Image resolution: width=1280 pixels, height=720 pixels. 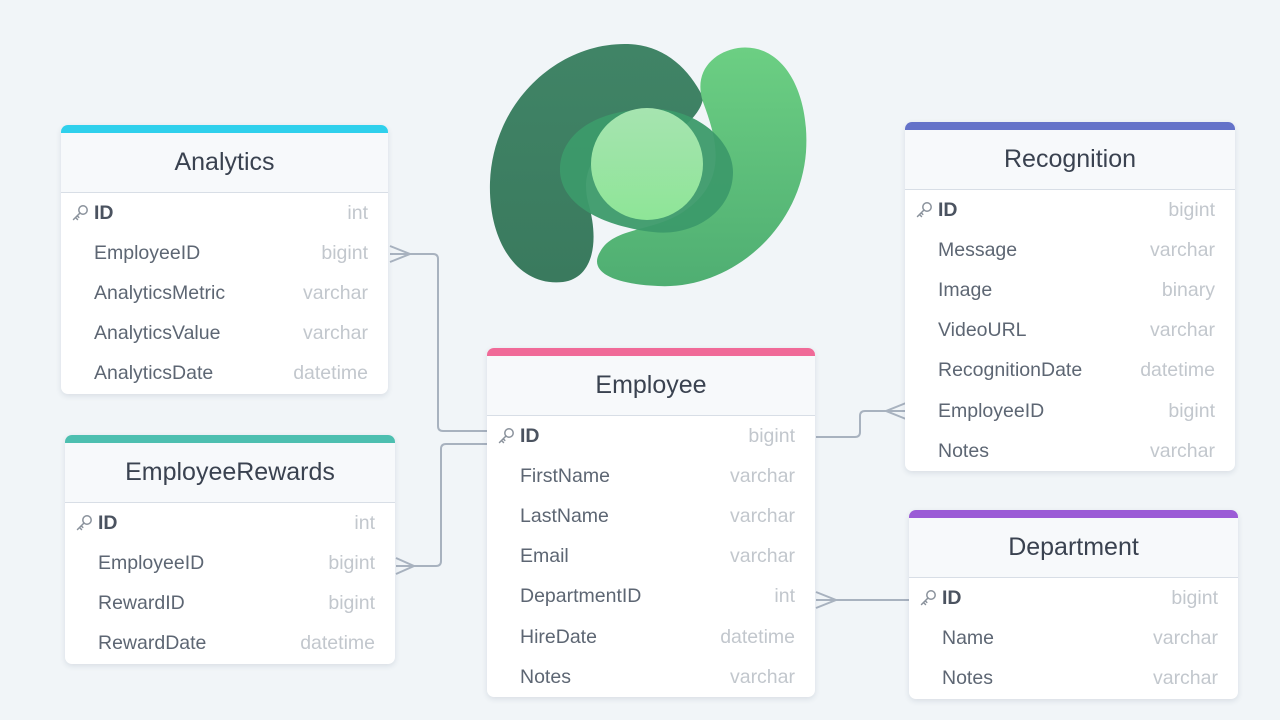 What do you see at coordinates (224, 374) in the screenshot?
I see `field-row: AnalyticsDate datetime` at bounding box center [224, 374].